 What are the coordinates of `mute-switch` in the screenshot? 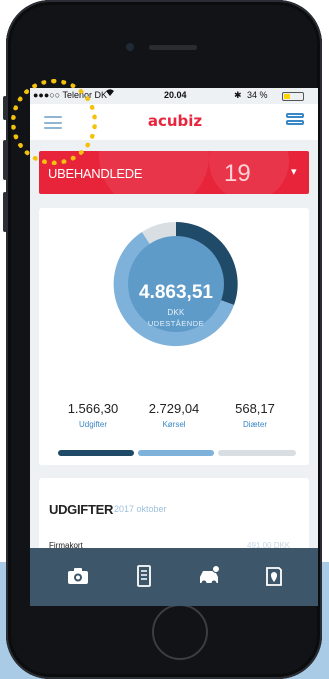 It's located at (5, 108).